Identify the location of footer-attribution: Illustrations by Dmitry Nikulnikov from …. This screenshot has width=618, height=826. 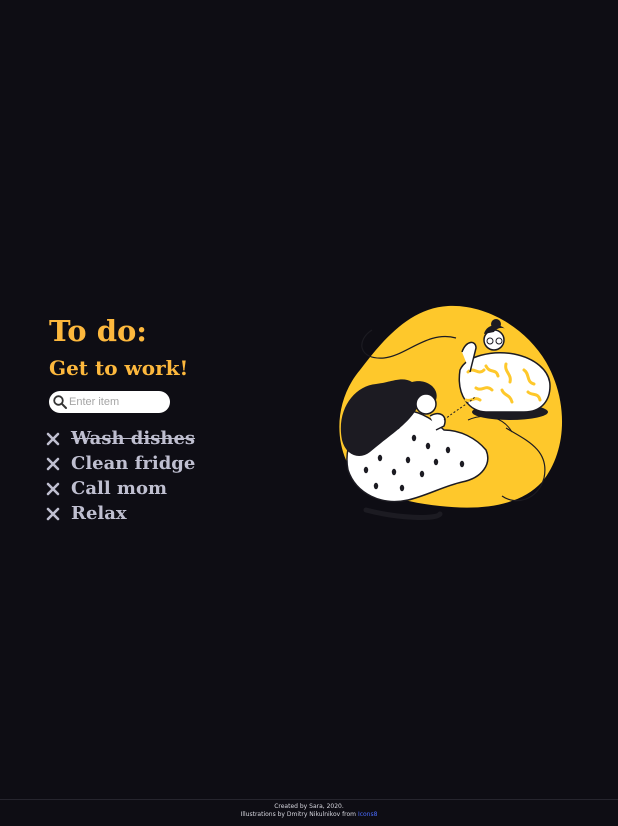
(309, 815).